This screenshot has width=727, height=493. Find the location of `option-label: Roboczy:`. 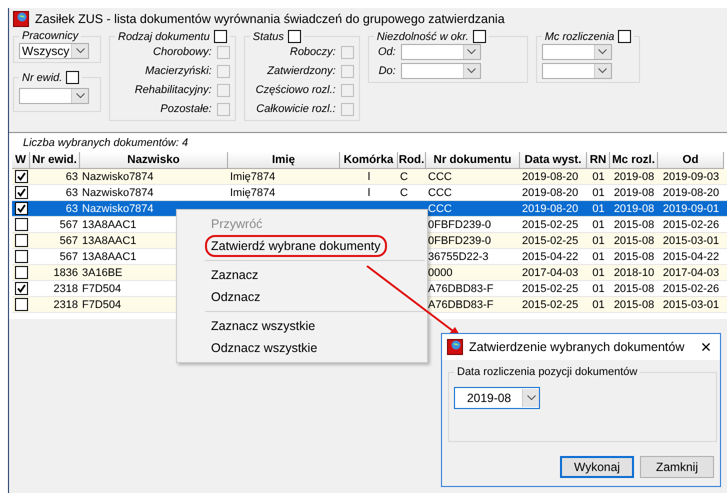

option-label: Roboczy: is located at coordinates (313, 52).